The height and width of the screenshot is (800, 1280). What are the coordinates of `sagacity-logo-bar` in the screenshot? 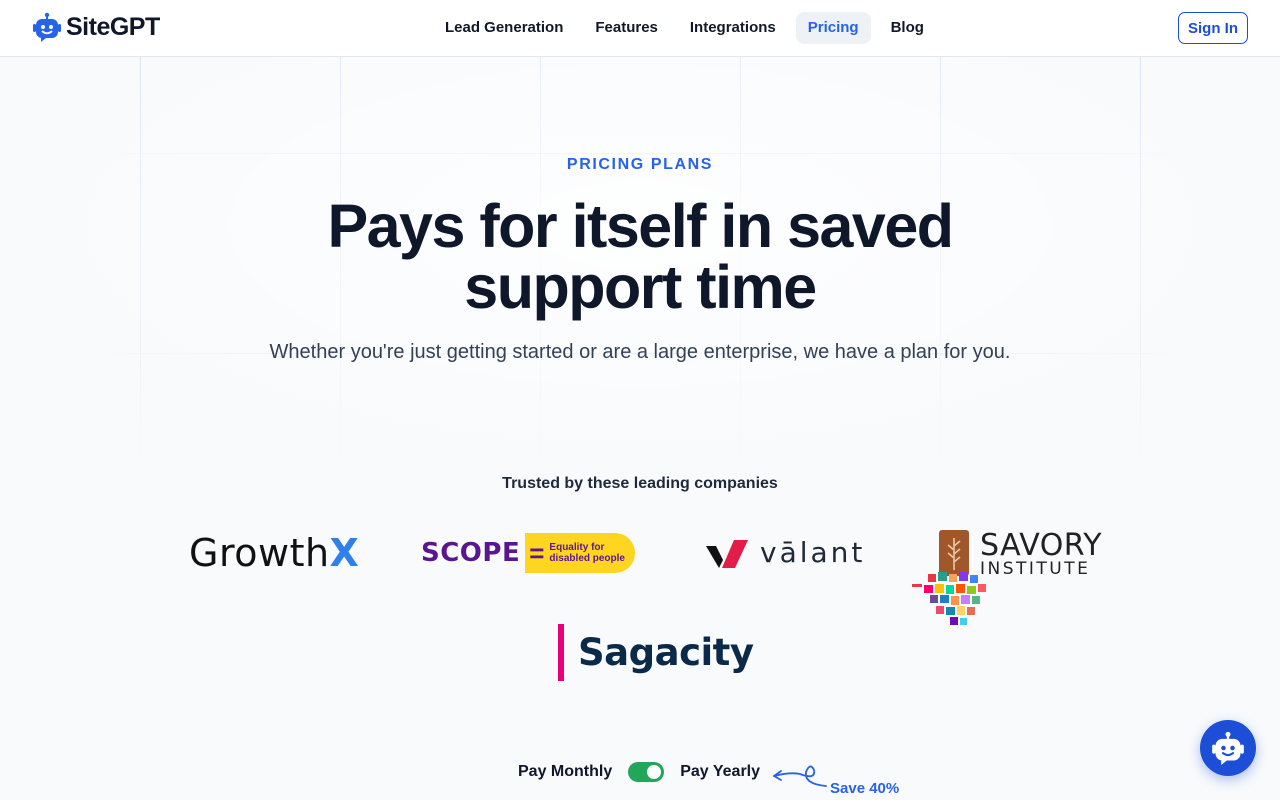 It's located at (561, 652).